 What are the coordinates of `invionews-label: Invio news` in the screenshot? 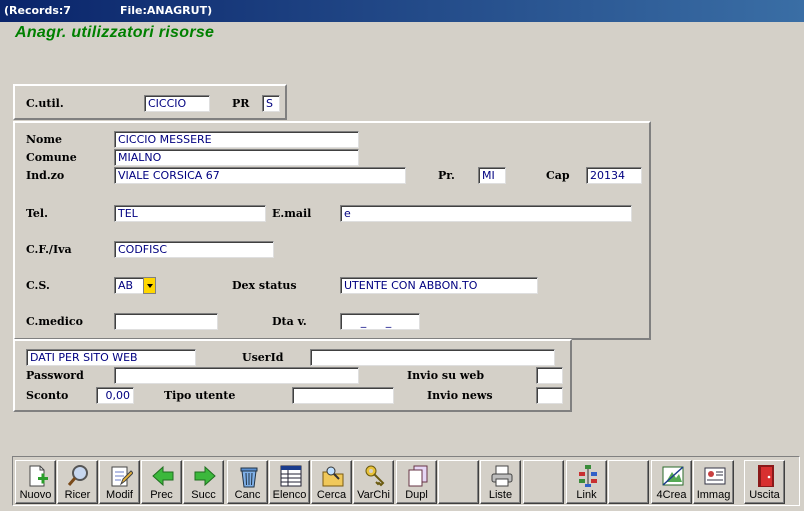 It's located at (460, 395).